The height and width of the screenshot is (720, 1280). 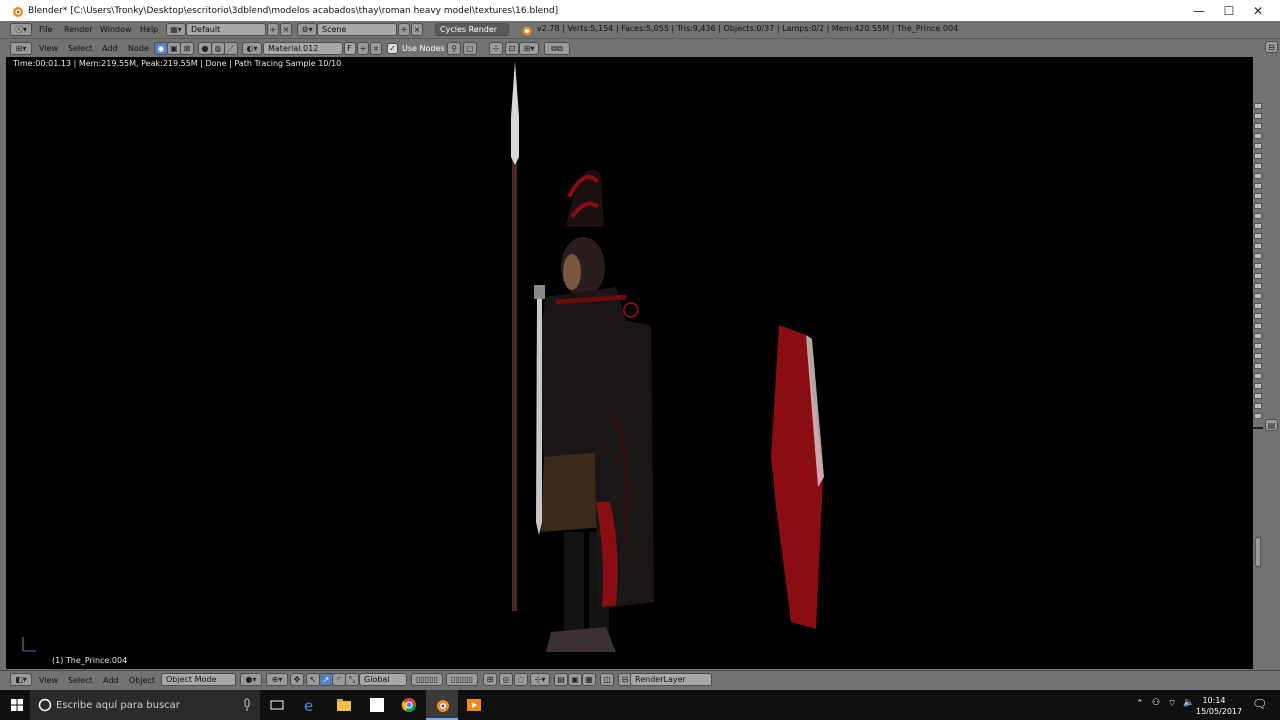 I want to click on layers-grid-2: ▯▯▯▯▯, so click(x=462, y=679).